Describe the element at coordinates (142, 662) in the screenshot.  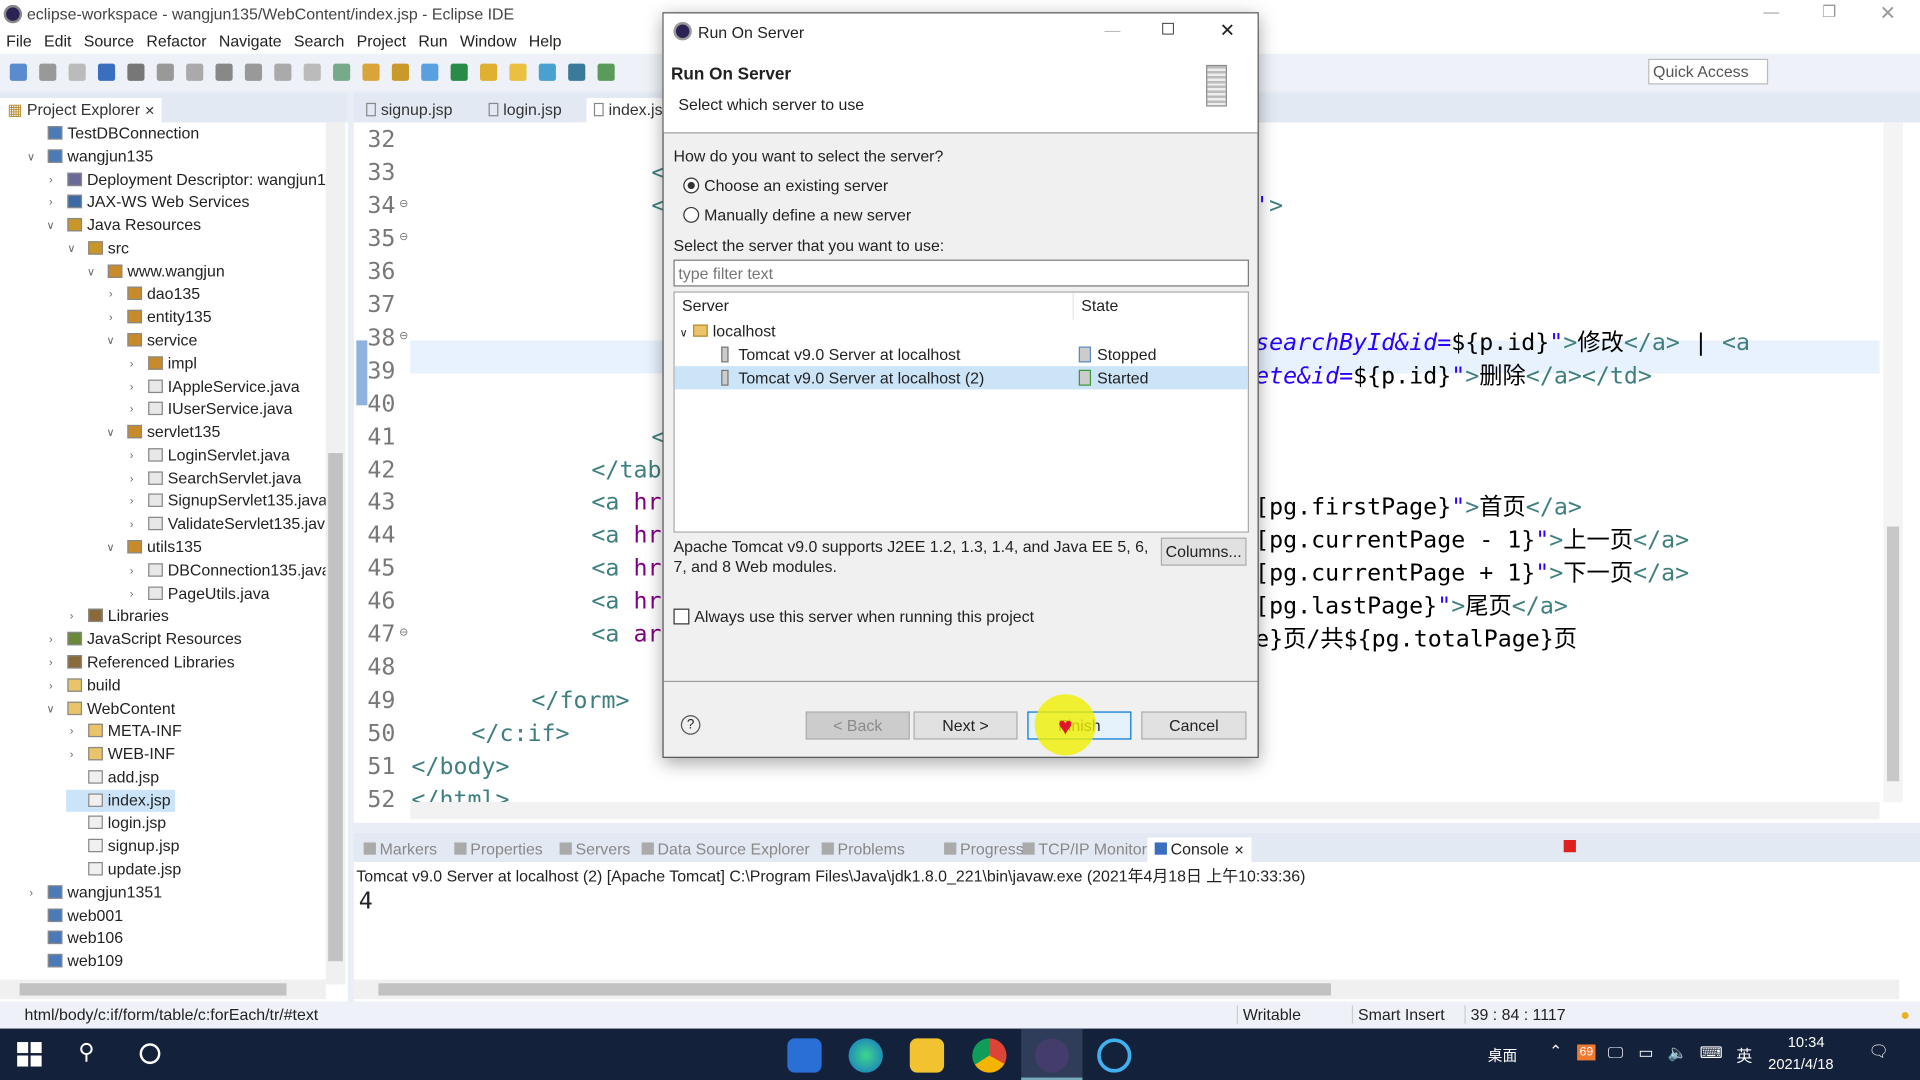
I see `tree-item: › Referenced Libraries` at that location.